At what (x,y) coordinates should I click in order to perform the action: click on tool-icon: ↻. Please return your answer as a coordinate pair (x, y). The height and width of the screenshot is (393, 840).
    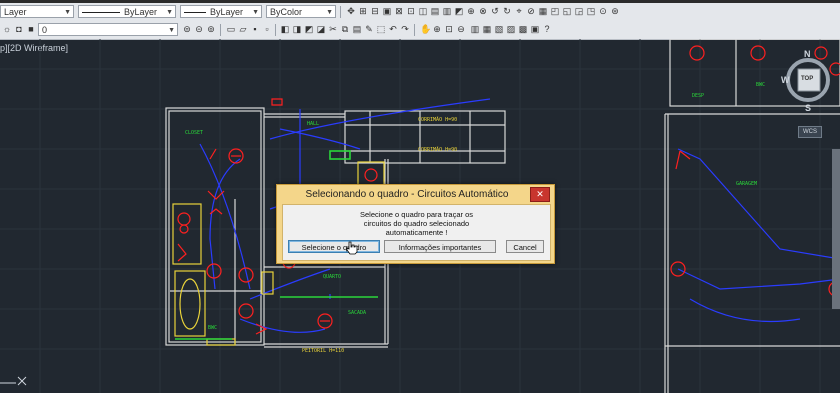
    Looking at the image, I should click on (507, 11).